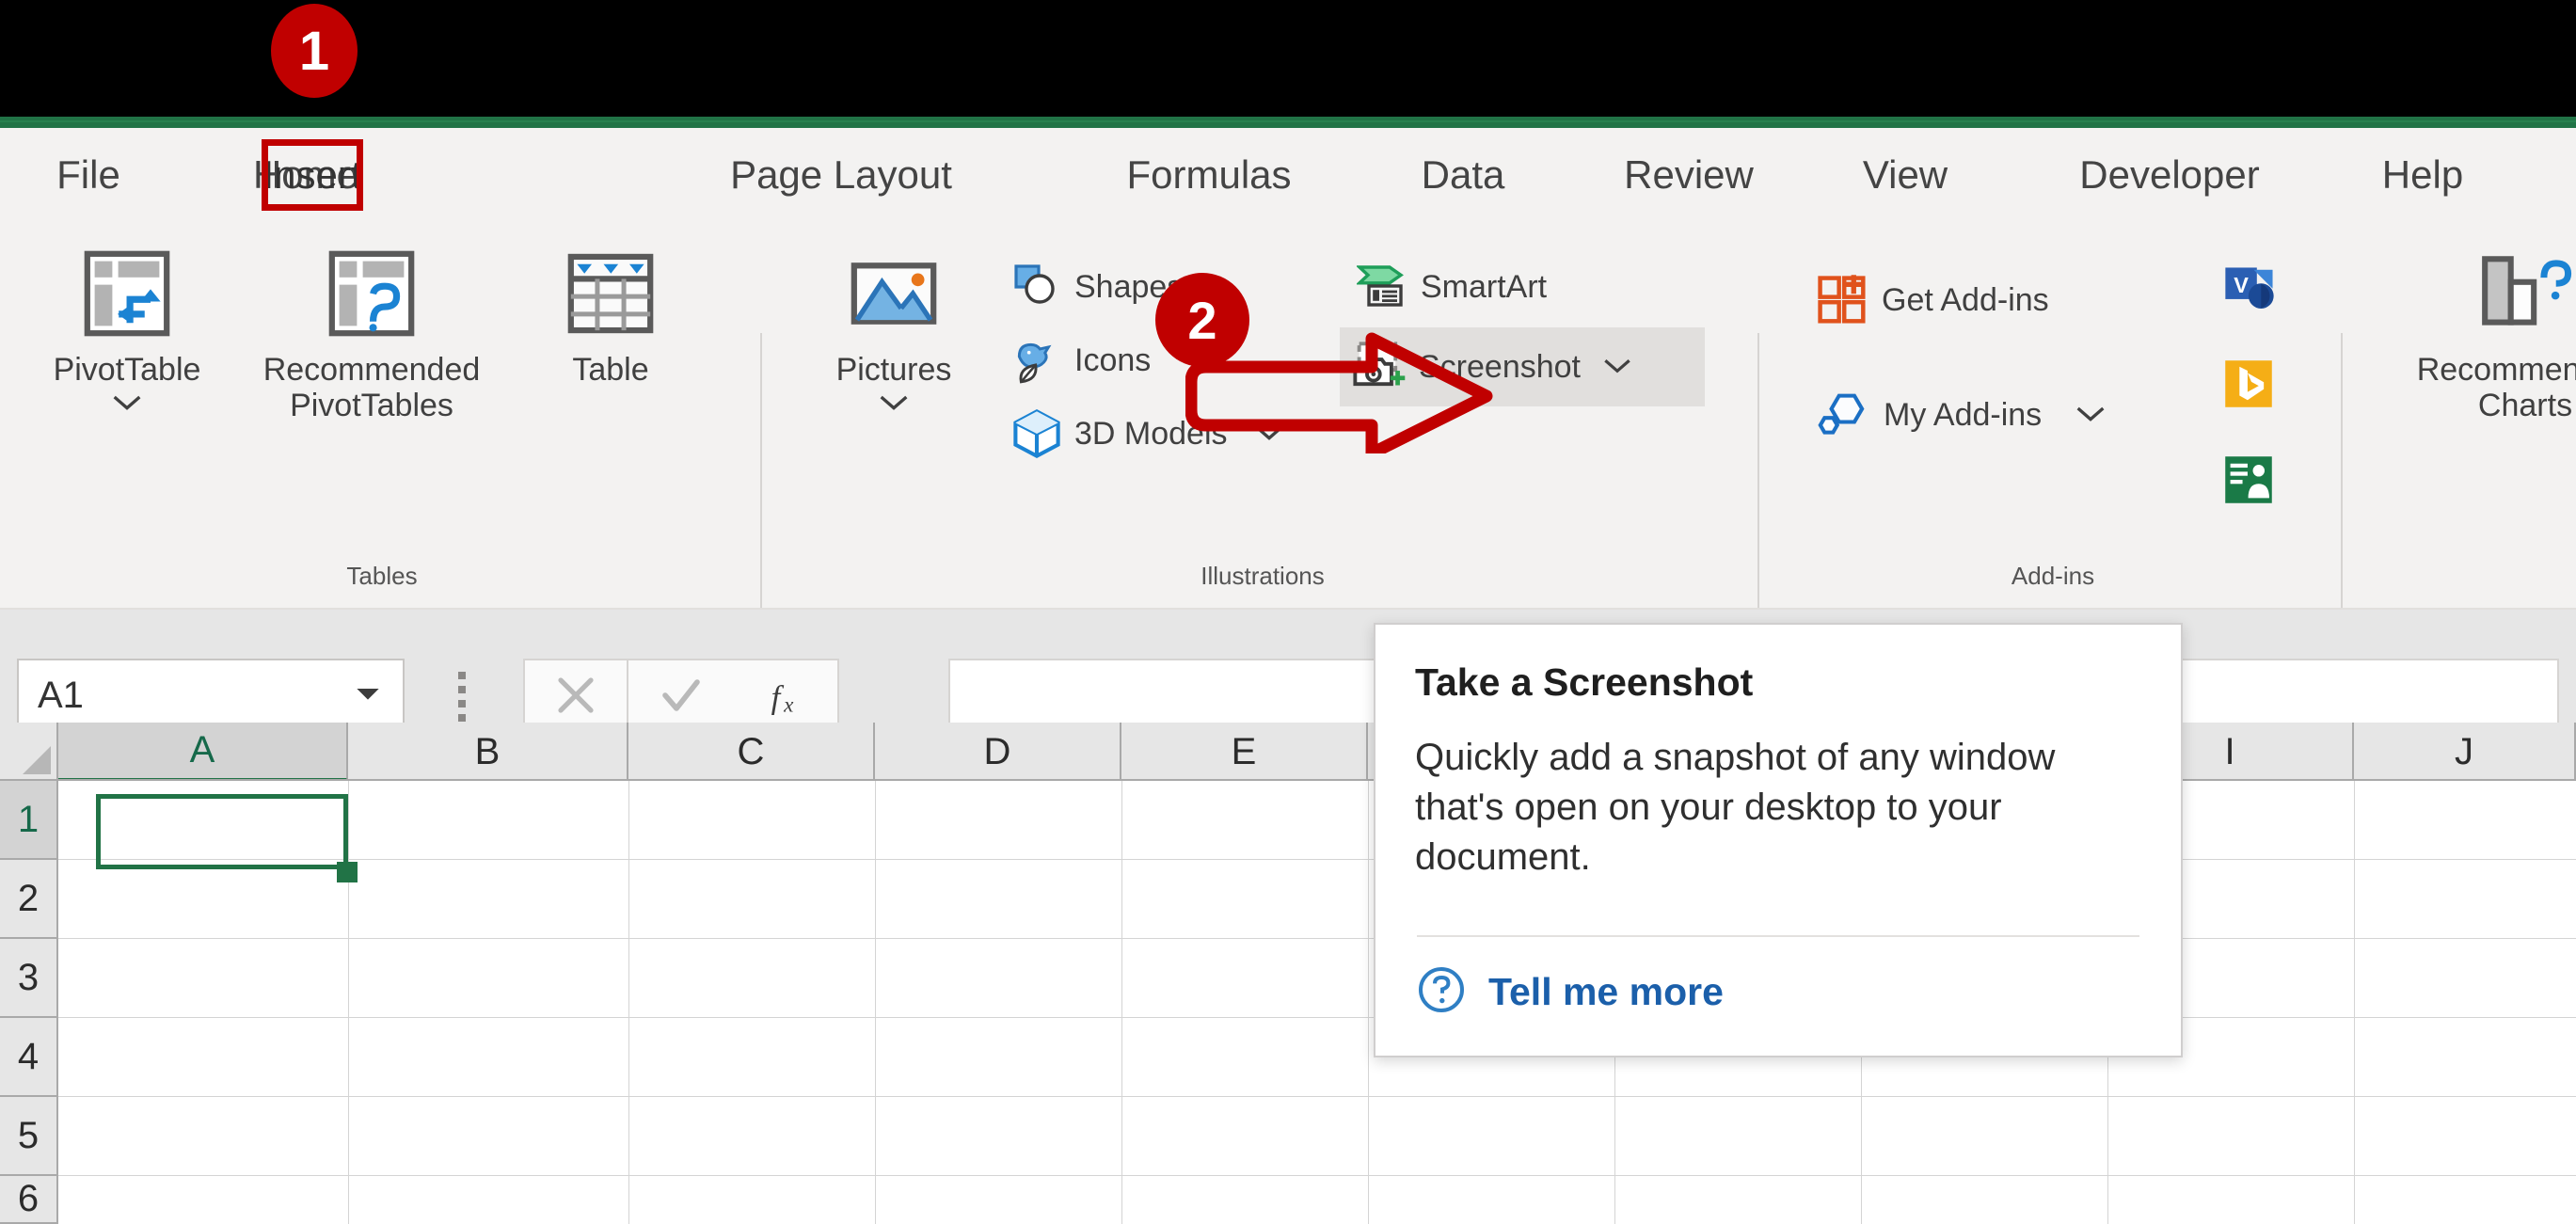  What do you see at coordinates (1932, 300) in the screenshot?
I see `get-addins-button: Get Add-ins` at bounding box center [1932, 300].